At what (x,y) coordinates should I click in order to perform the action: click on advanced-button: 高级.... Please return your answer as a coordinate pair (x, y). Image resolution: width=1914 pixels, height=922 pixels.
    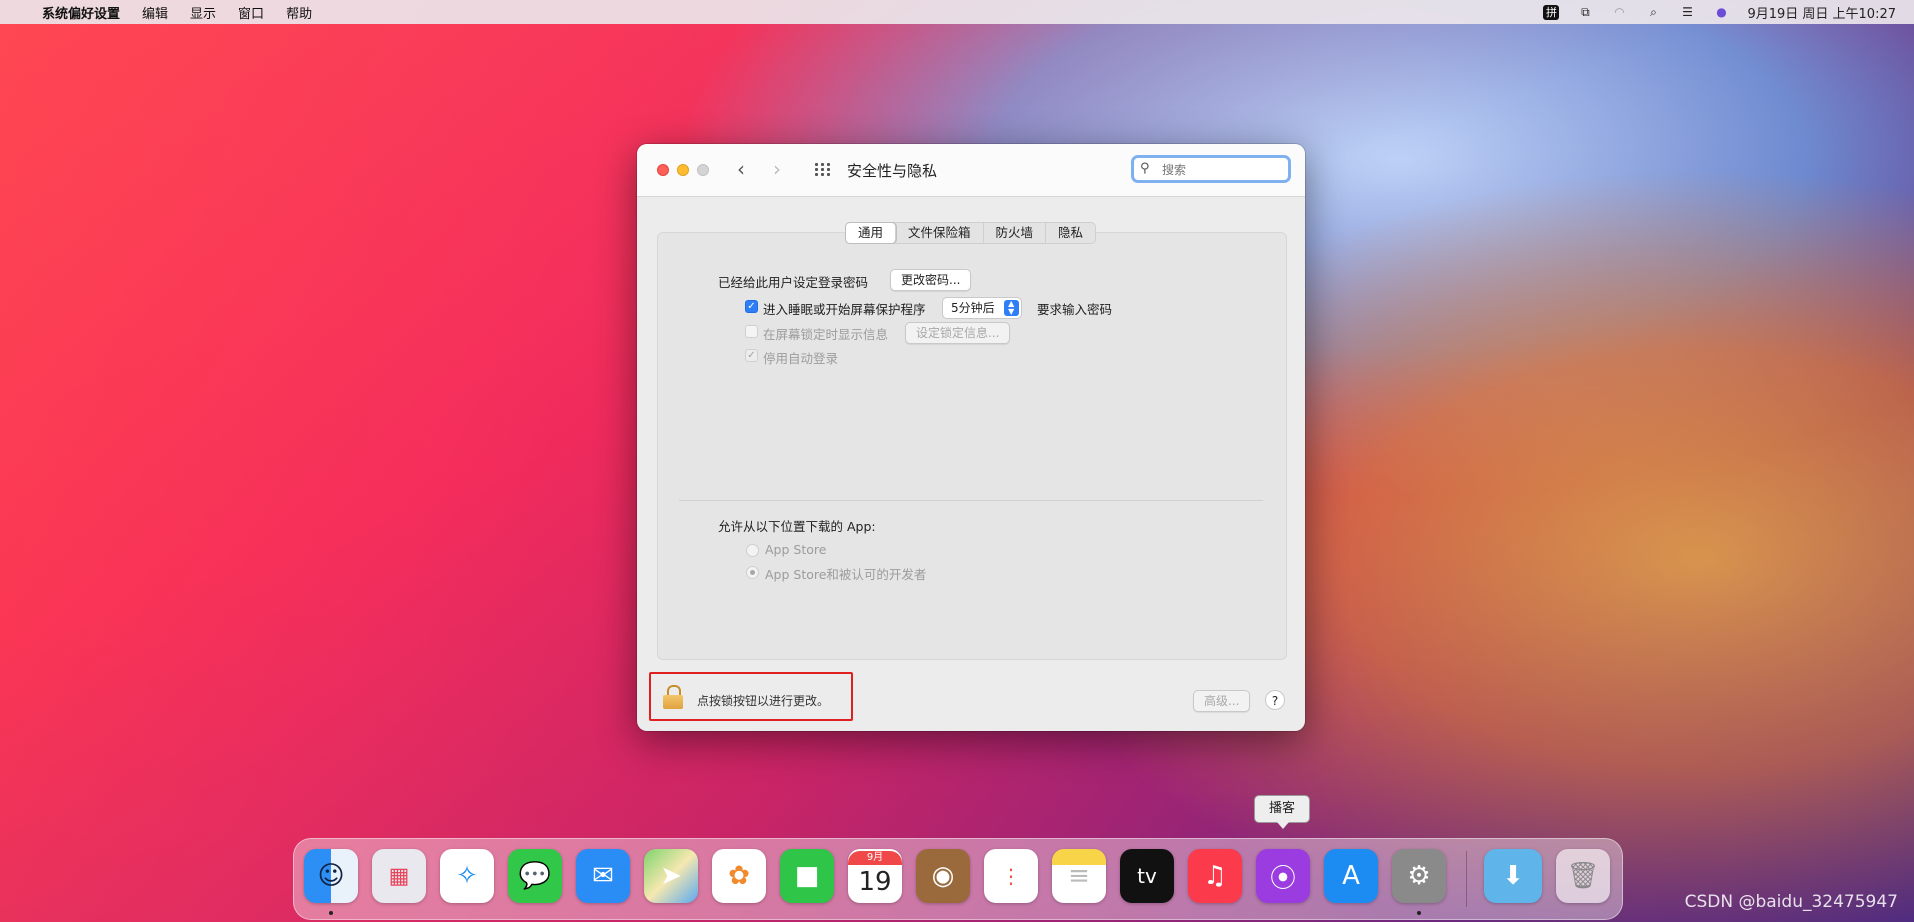
    Looking at the image, I should click on (1222, 701).